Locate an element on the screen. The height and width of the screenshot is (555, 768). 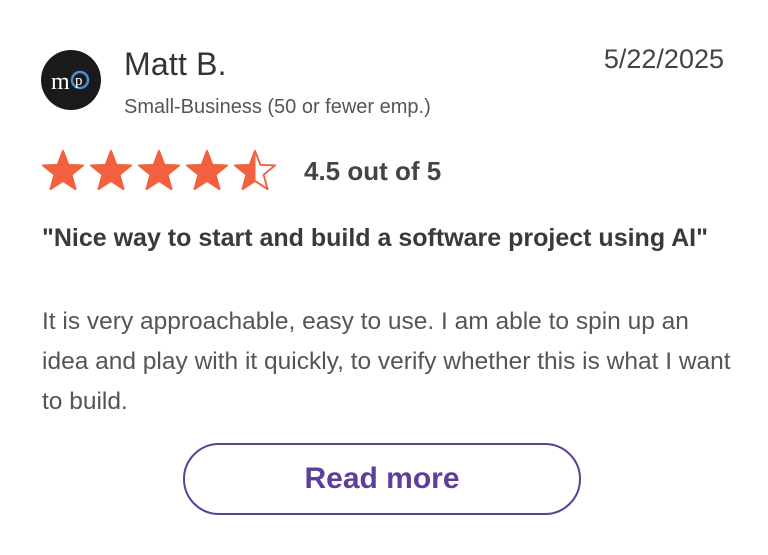
reviewer-segment: Small-Business (50 or fewer emp.) is located at coordinates (277, 107).